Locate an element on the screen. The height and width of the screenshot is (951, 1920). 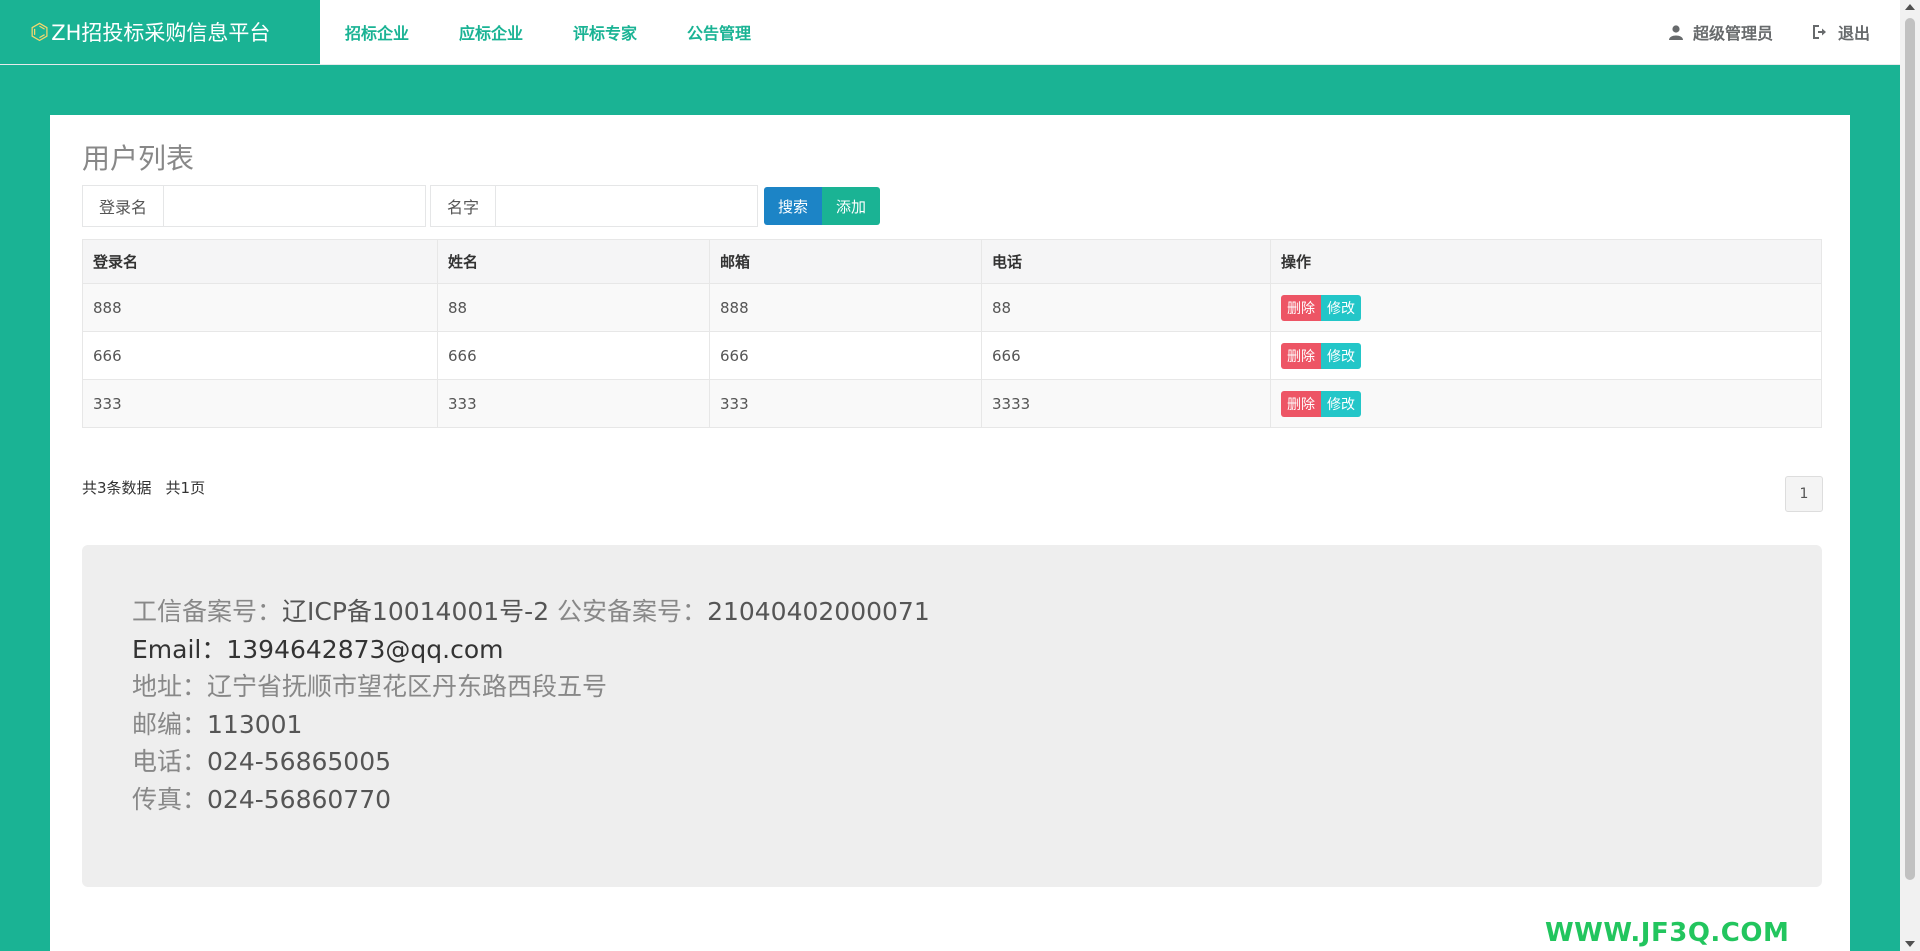
table-row: 666 666 666 666 删除 修改 is located at coordinates (952, 355).